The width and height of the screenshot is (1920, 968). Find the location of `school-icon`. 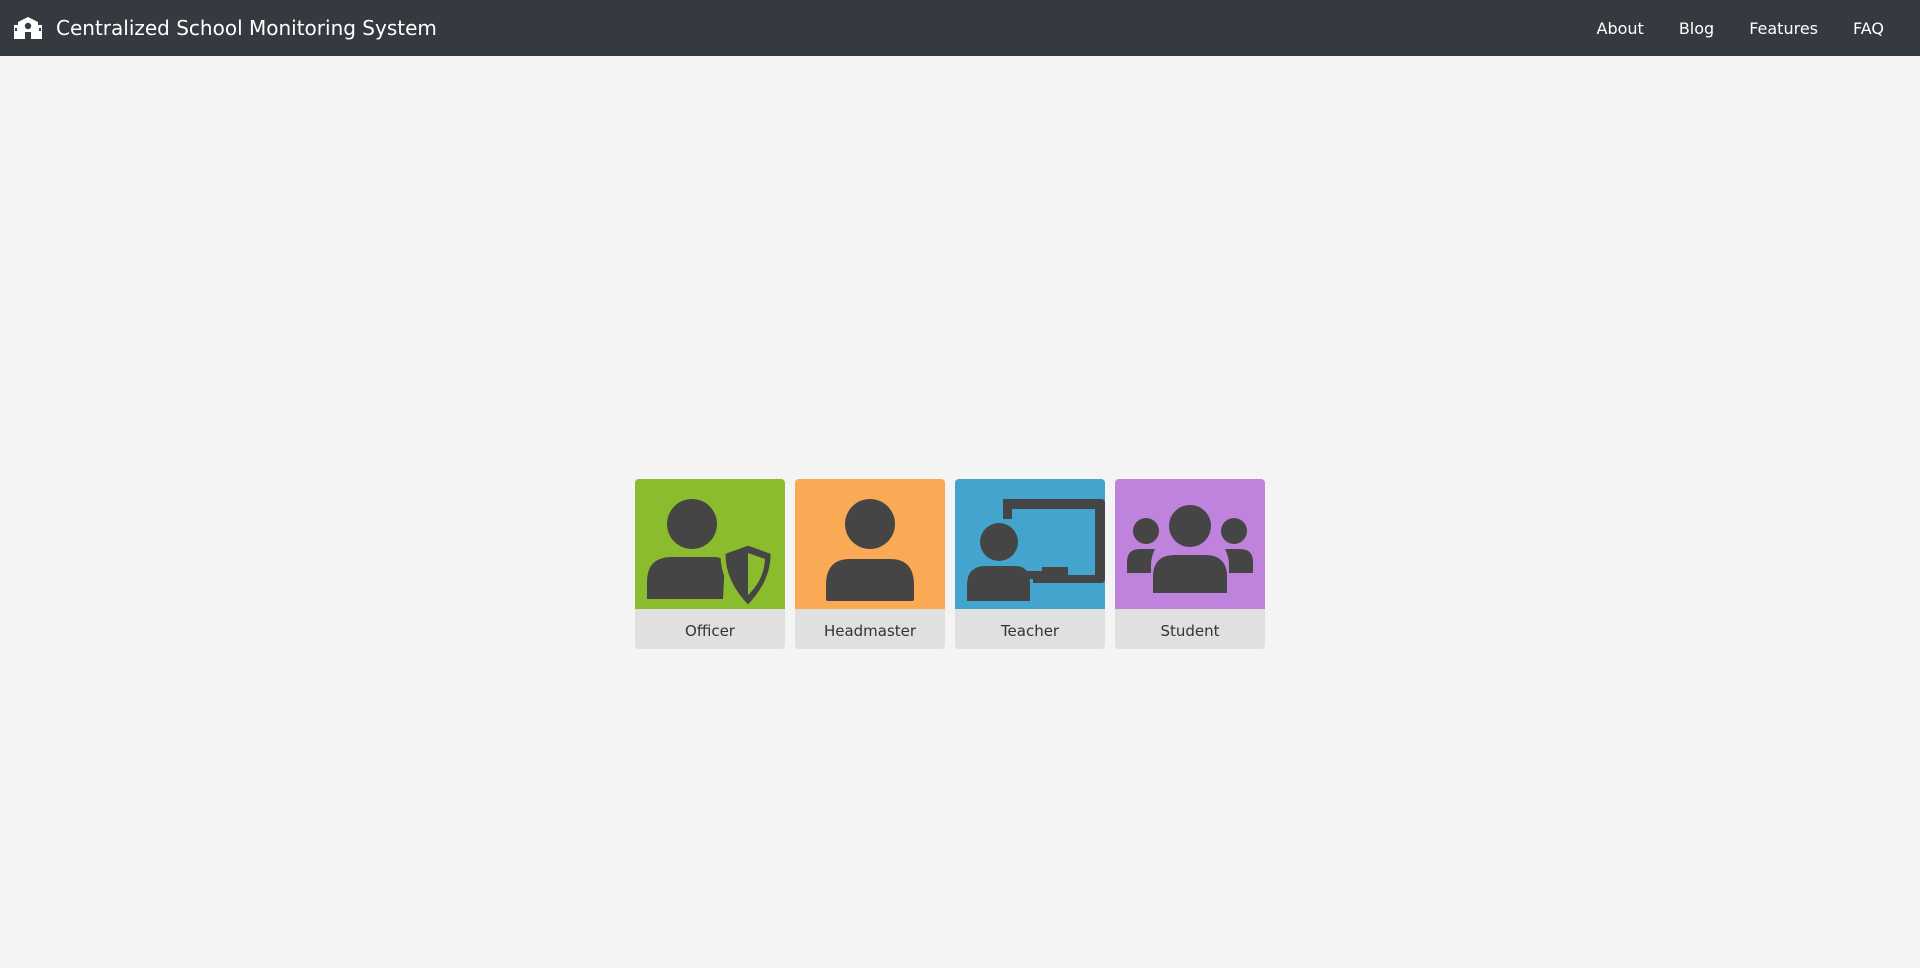

school-icon is located at coordinates (28, 28).